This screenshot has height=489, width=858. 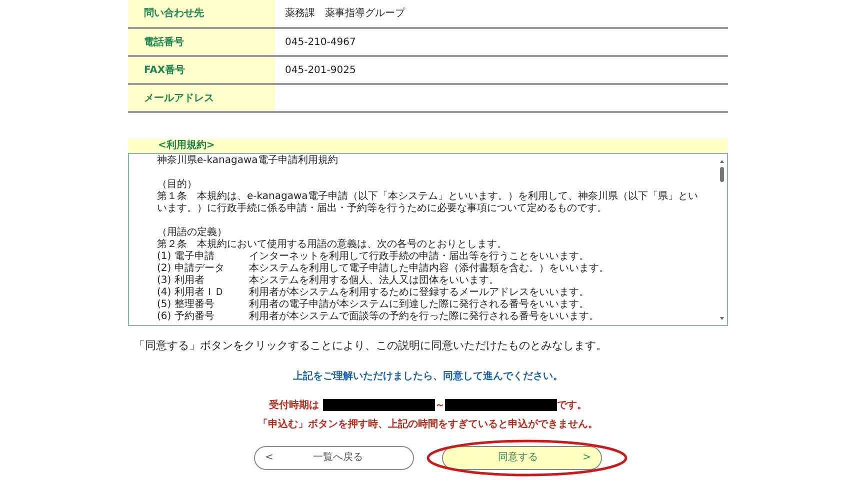 I want to click on definition-term: (1) 電子申請, so click(x=186, y=256).